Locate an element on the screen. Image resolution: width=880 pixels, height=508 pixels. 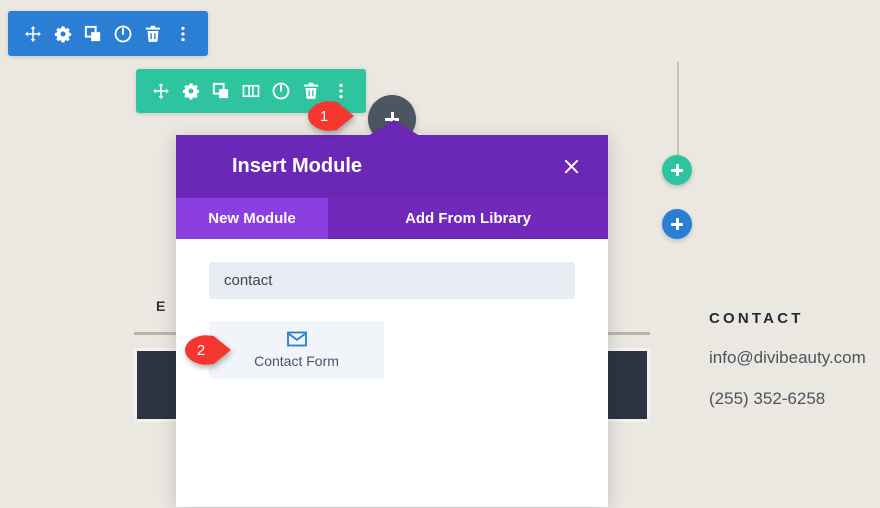
annotation-pin-2-number: 2 is located at coordinates (201, 350).